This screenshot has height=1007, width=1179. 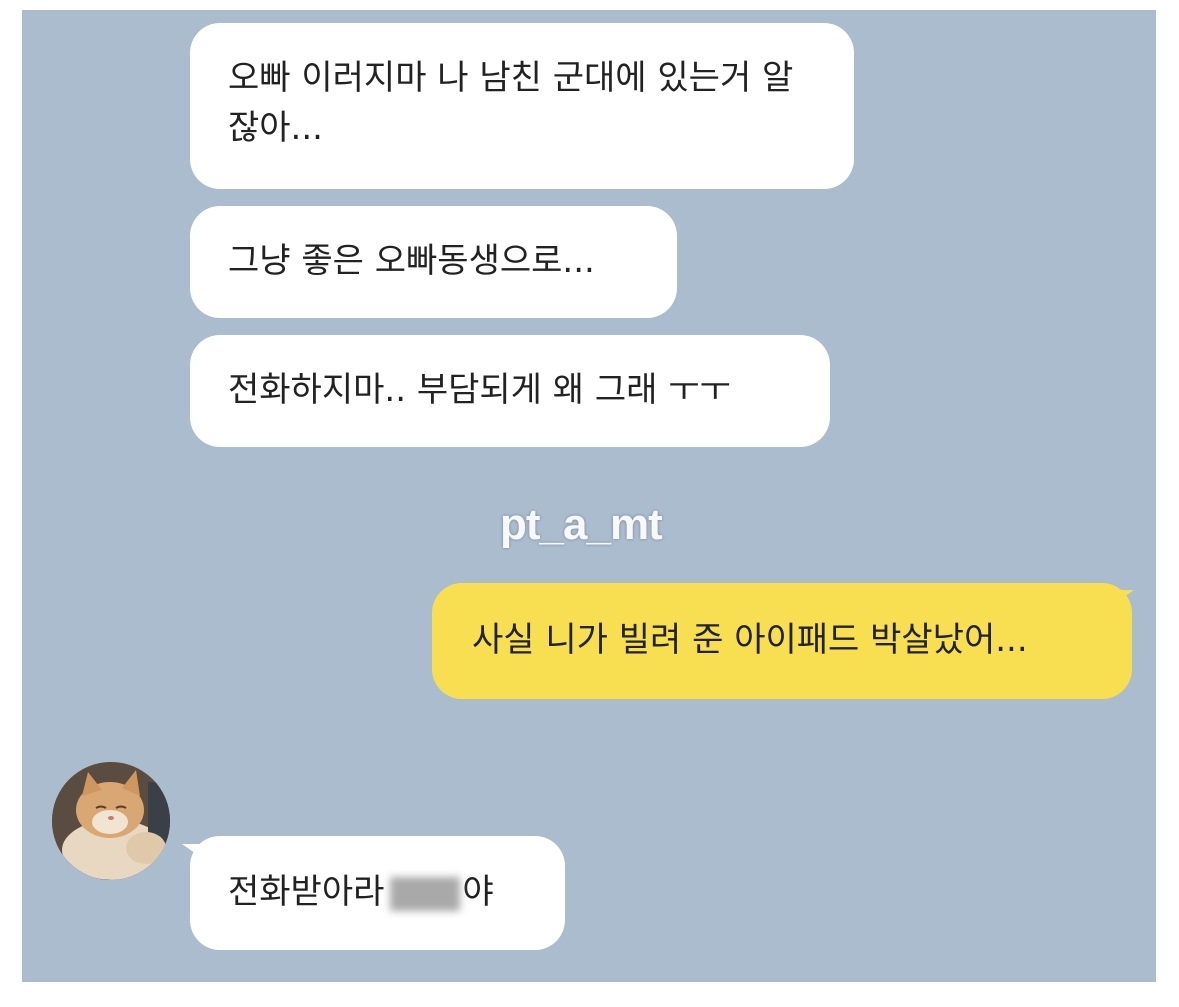 What do you see at coordinates (425, 893) in the screenshot?
I see `blurred-name` at bounding box center [425, 893].